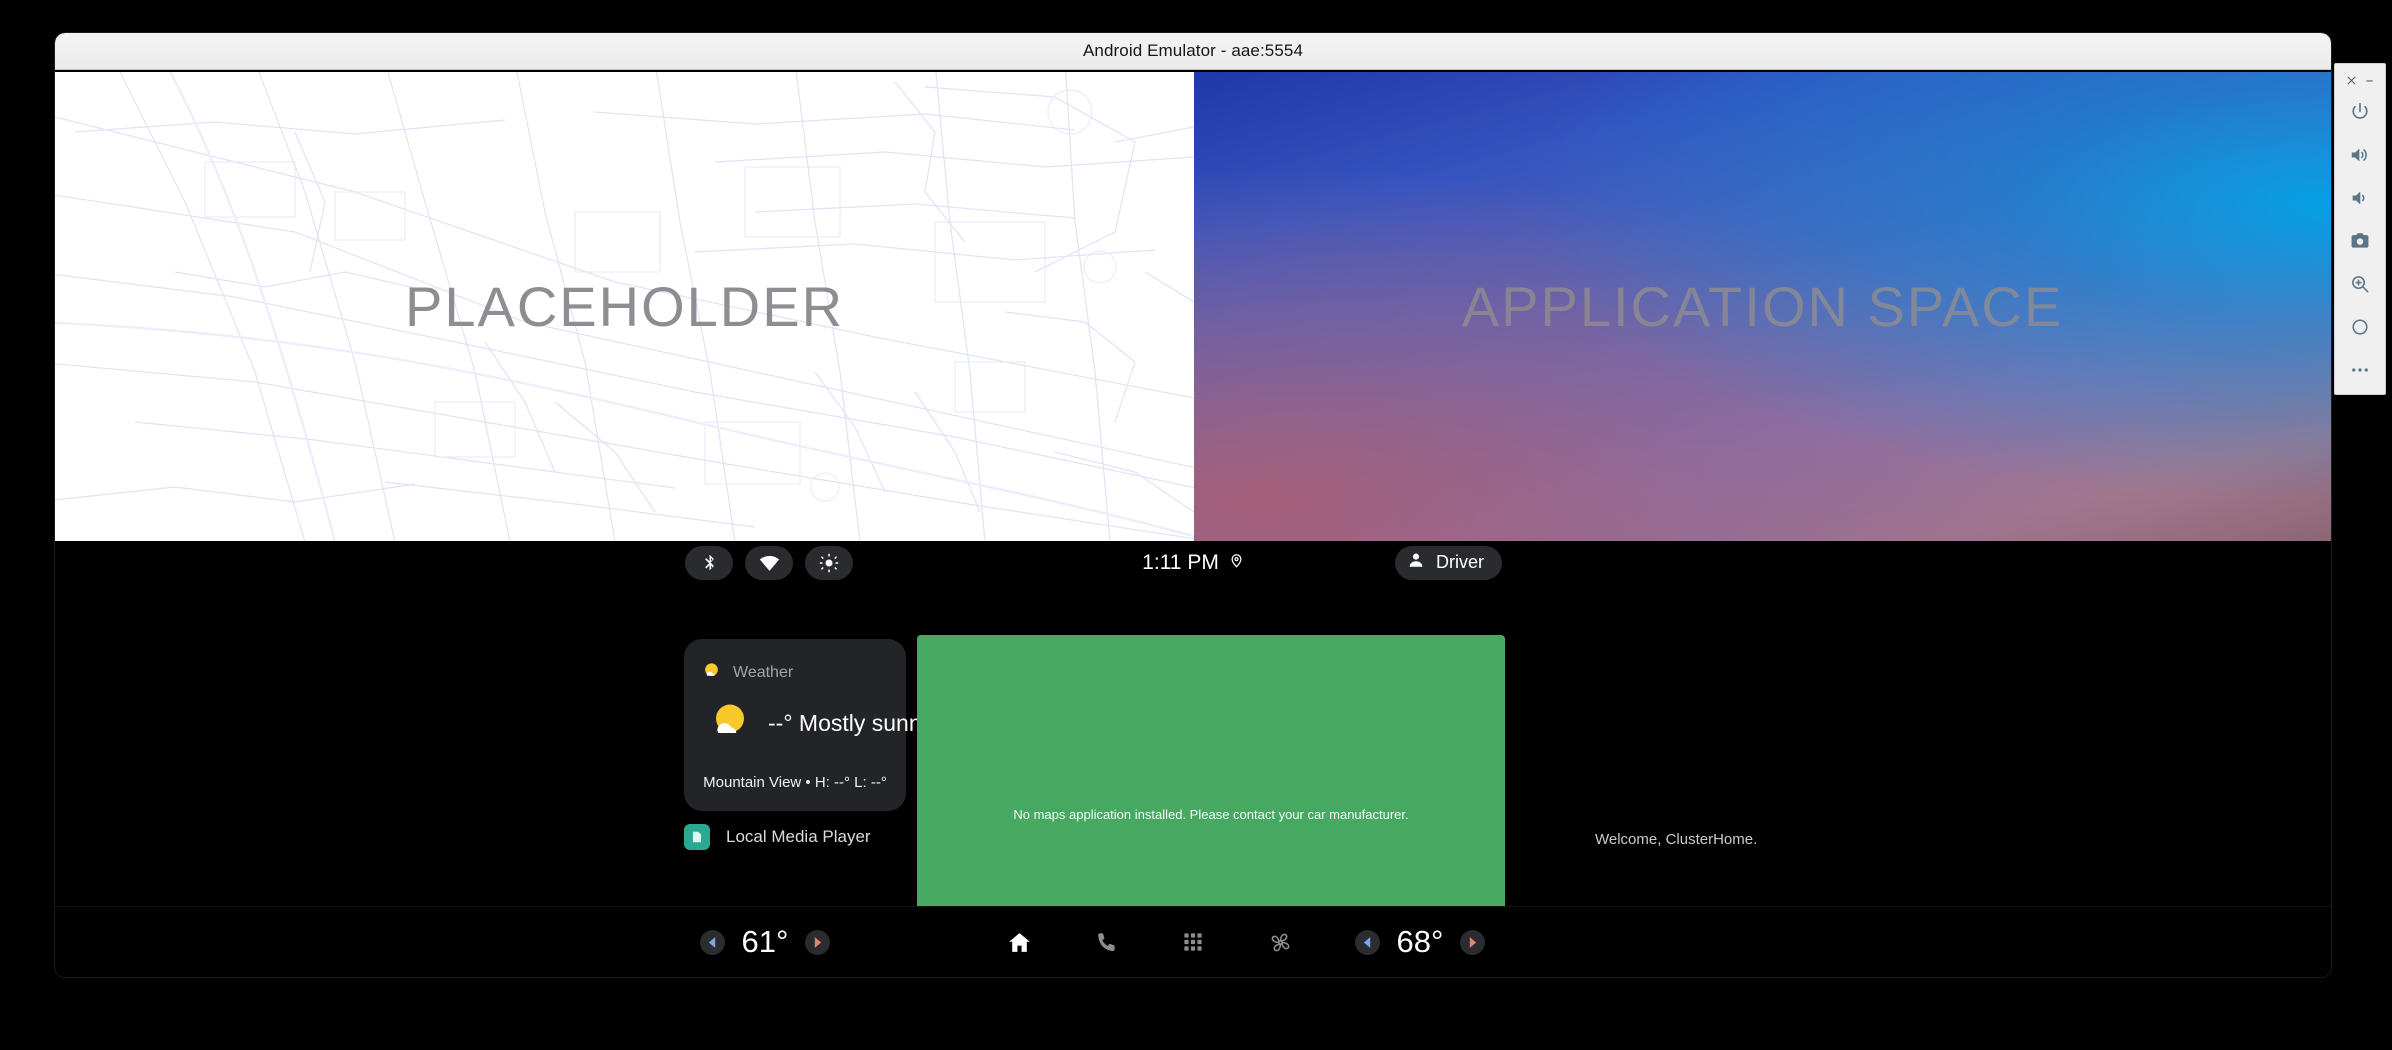 This screenshot has height=1050, width=2392. Describe the element at coordinates (2360, 327) in the screenshot. I see `circle-icon` at that location.